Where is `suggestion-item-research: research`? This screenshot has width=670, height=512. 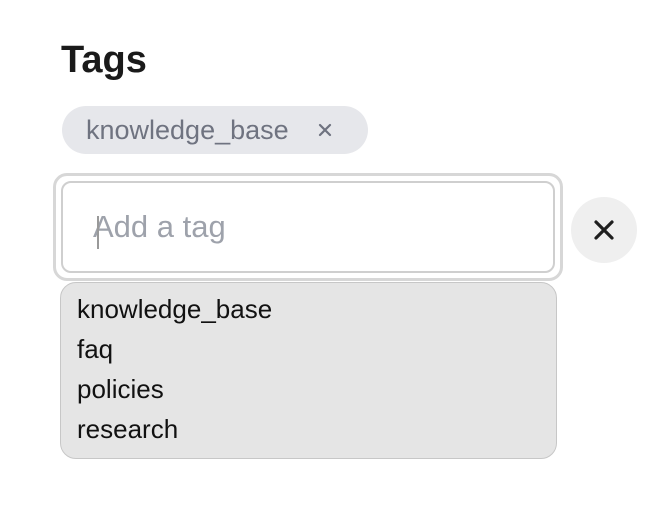
suggestion-item-research: research is located at coordinates (308, 429).